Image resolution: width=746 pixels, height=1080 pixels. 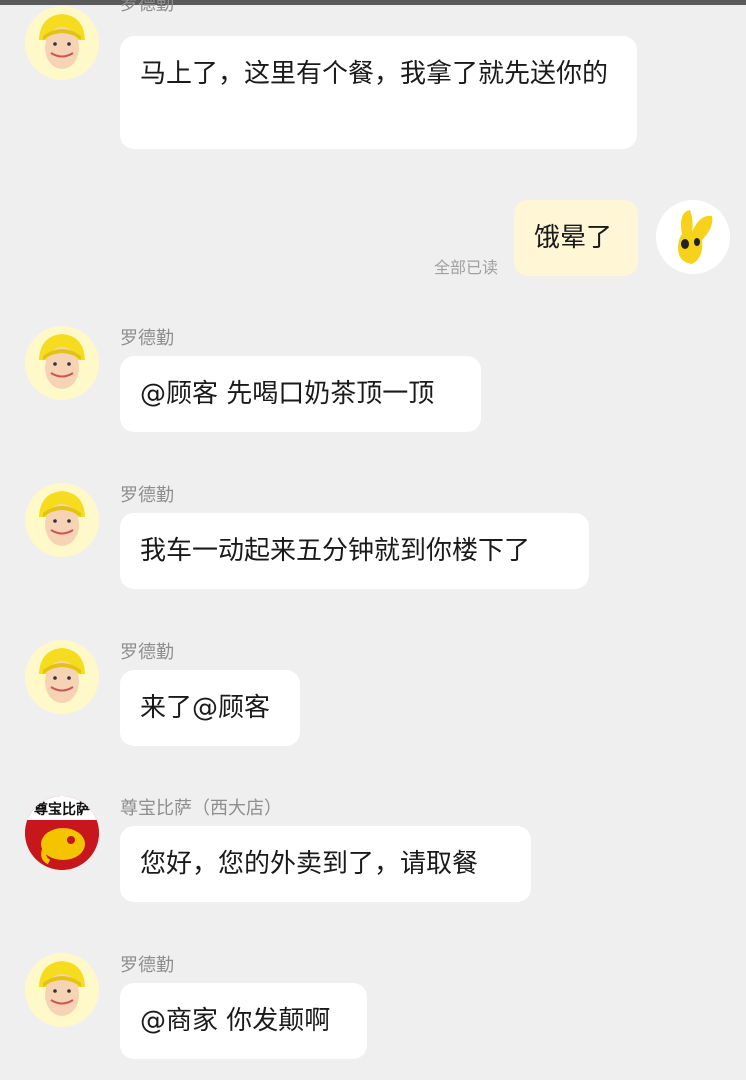 I want to click on message-bubble: 我车一动起来五分钟就到你楼下了, so click(x=354, y=551).